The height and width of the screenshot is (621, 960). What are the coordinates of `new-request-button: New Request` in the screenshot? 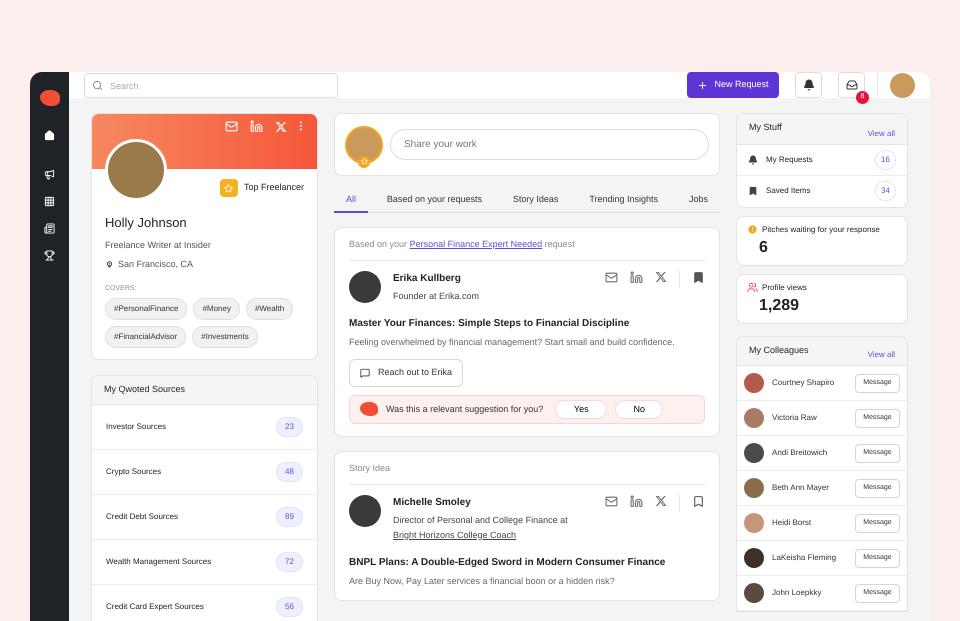 It's located at (733, 85).